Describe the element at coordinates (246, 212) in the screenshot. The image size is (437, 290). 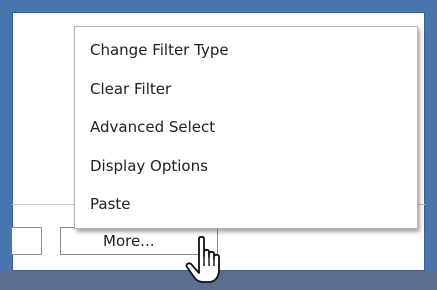
I see `menu-item-paste: Paste` at that location.